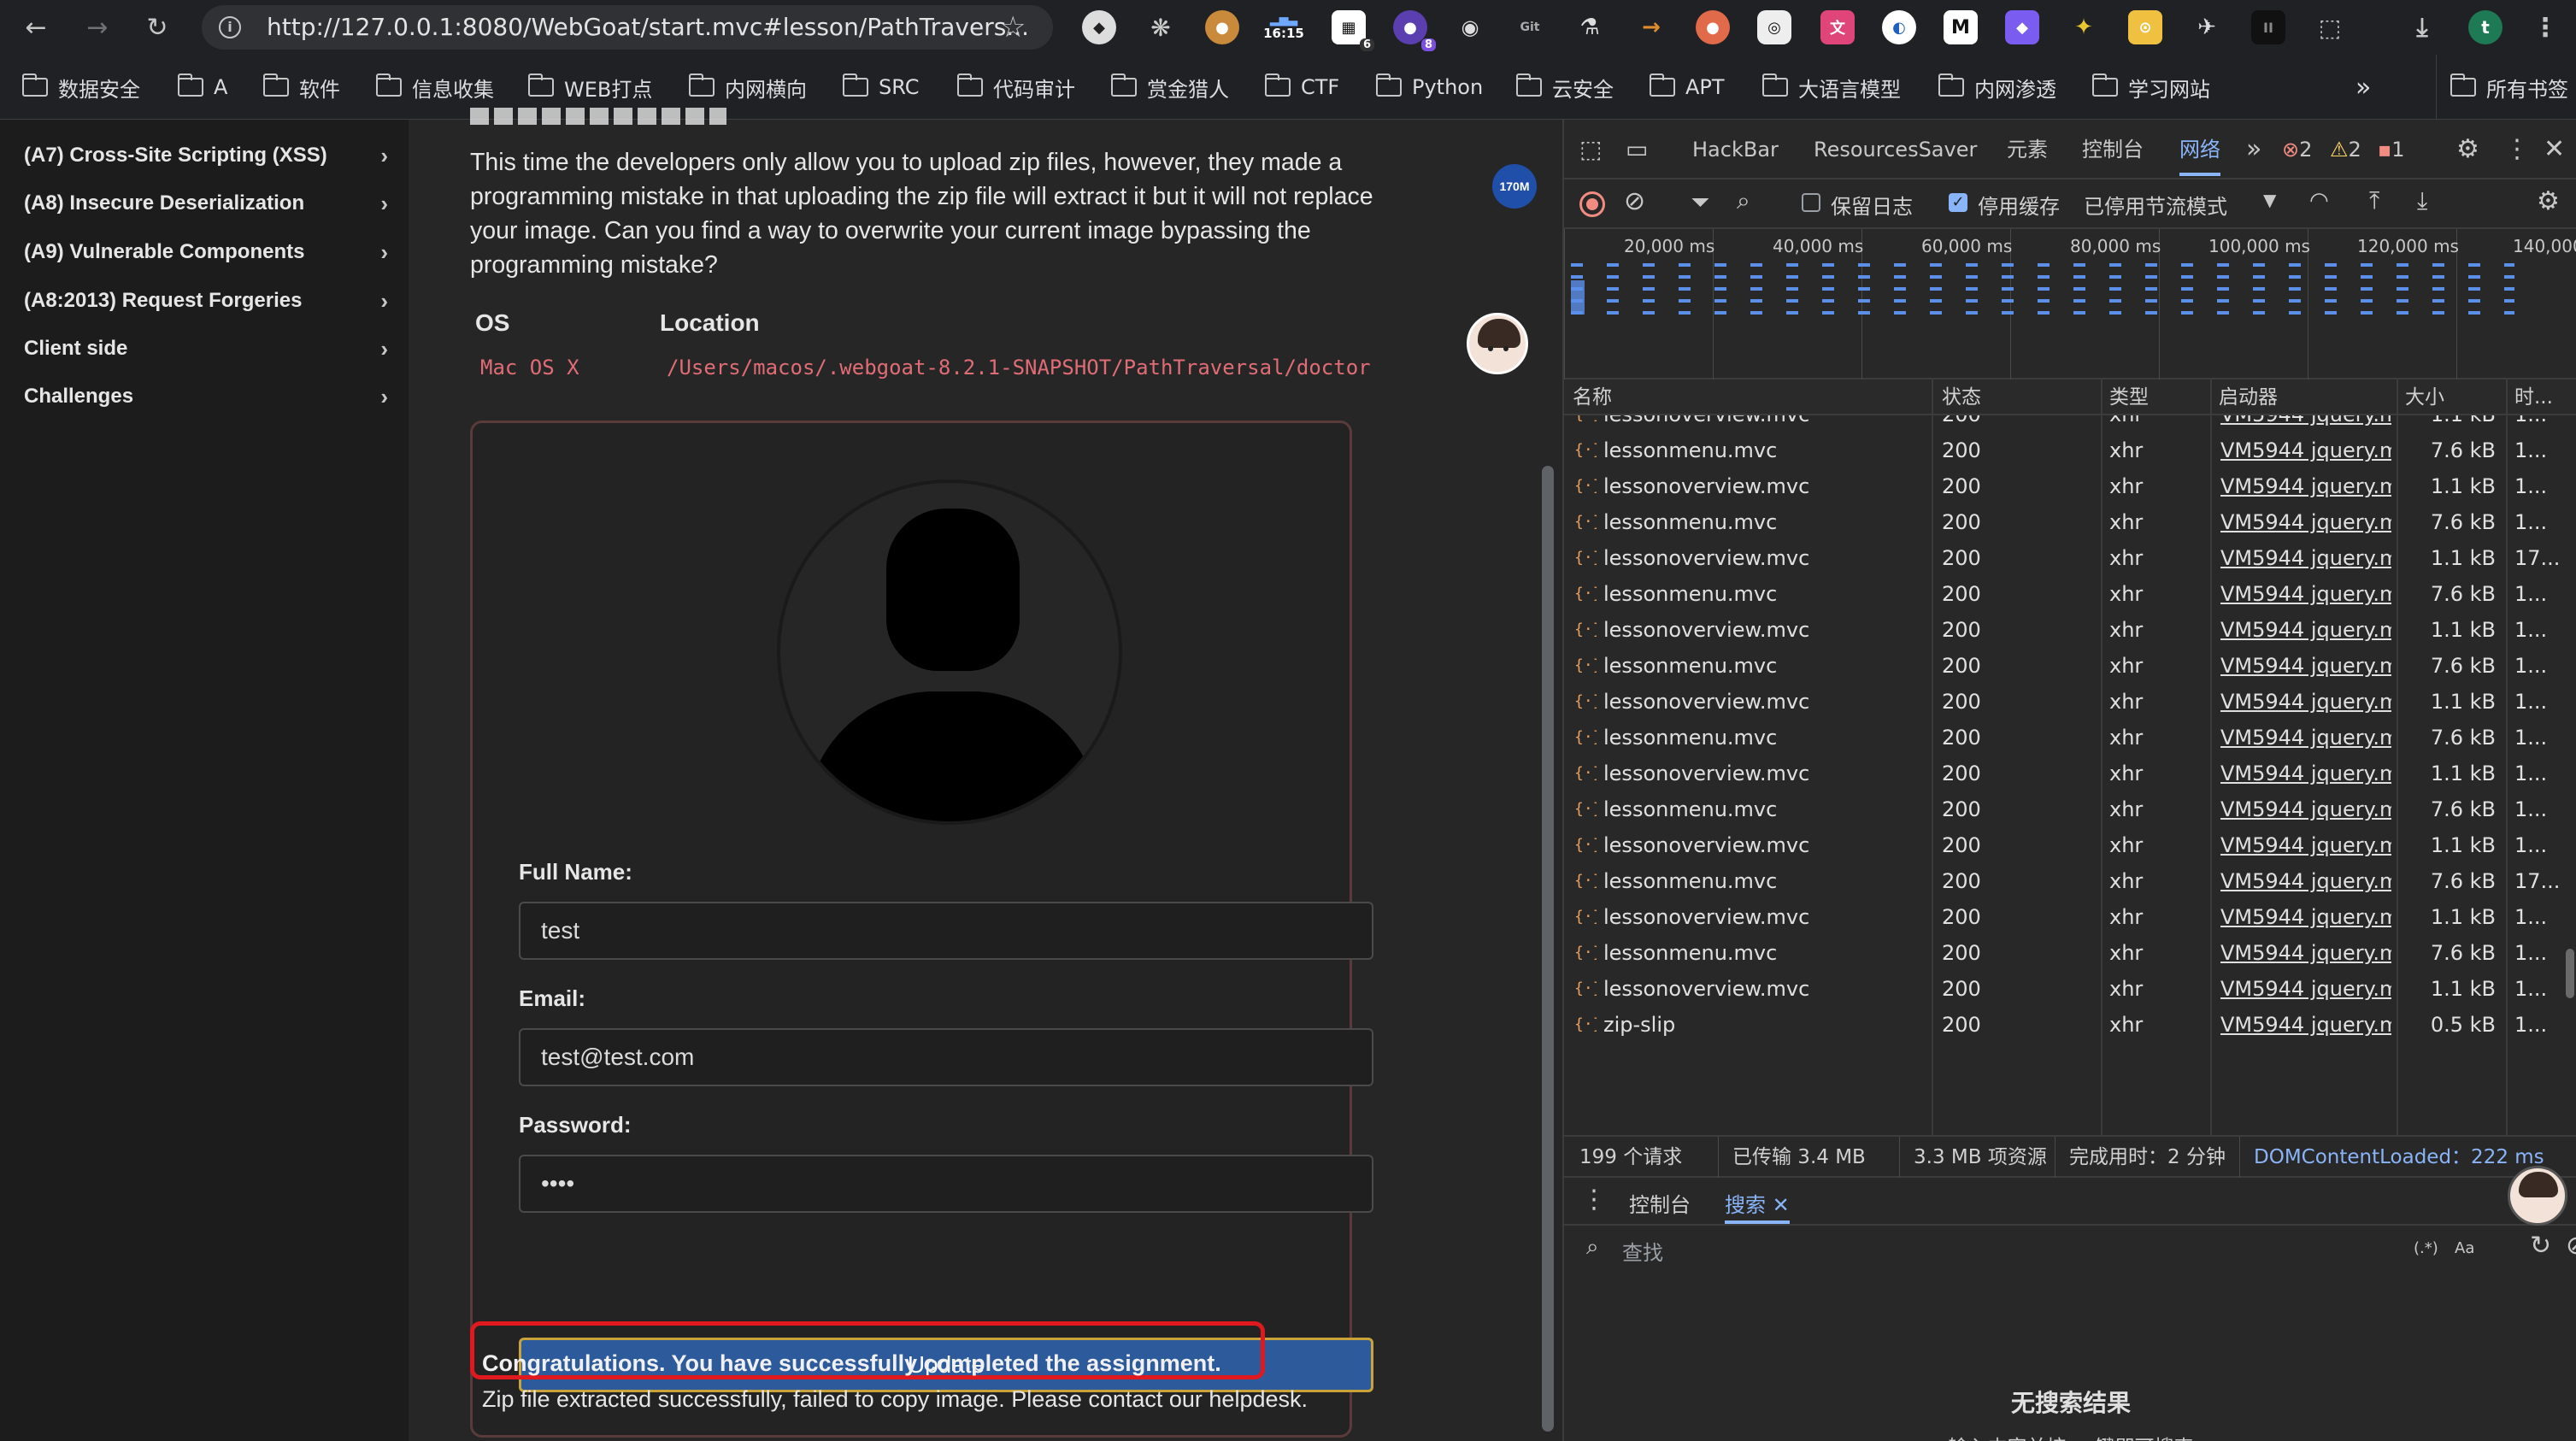  Describe the element at coordinates (2199, 148) in the screenshot. I see `tab-network: 网络` at that location.